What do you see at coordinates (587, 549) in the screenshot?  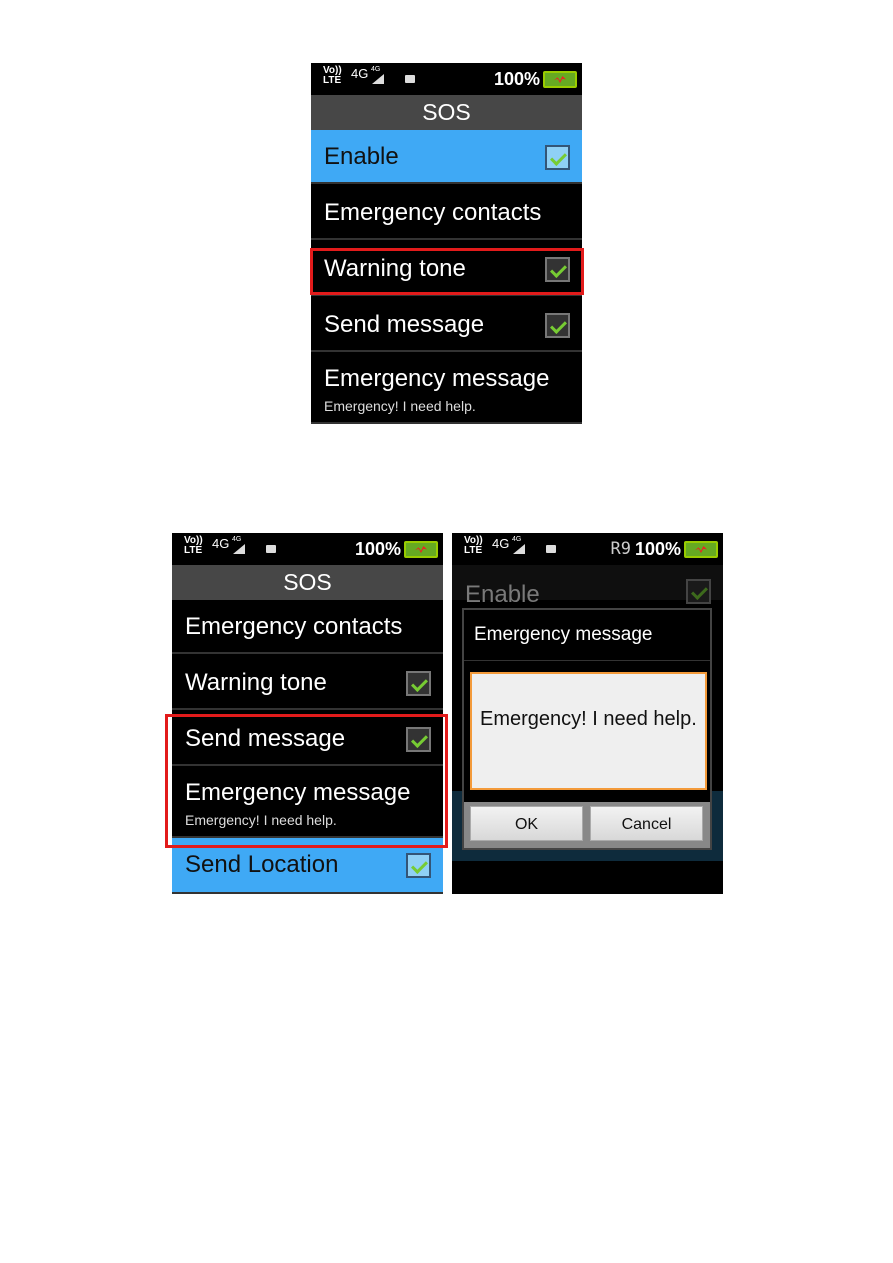 I see `status-bar: Vo)) LTE 4G 4G R9 100%` at bounding box center [587, 549].